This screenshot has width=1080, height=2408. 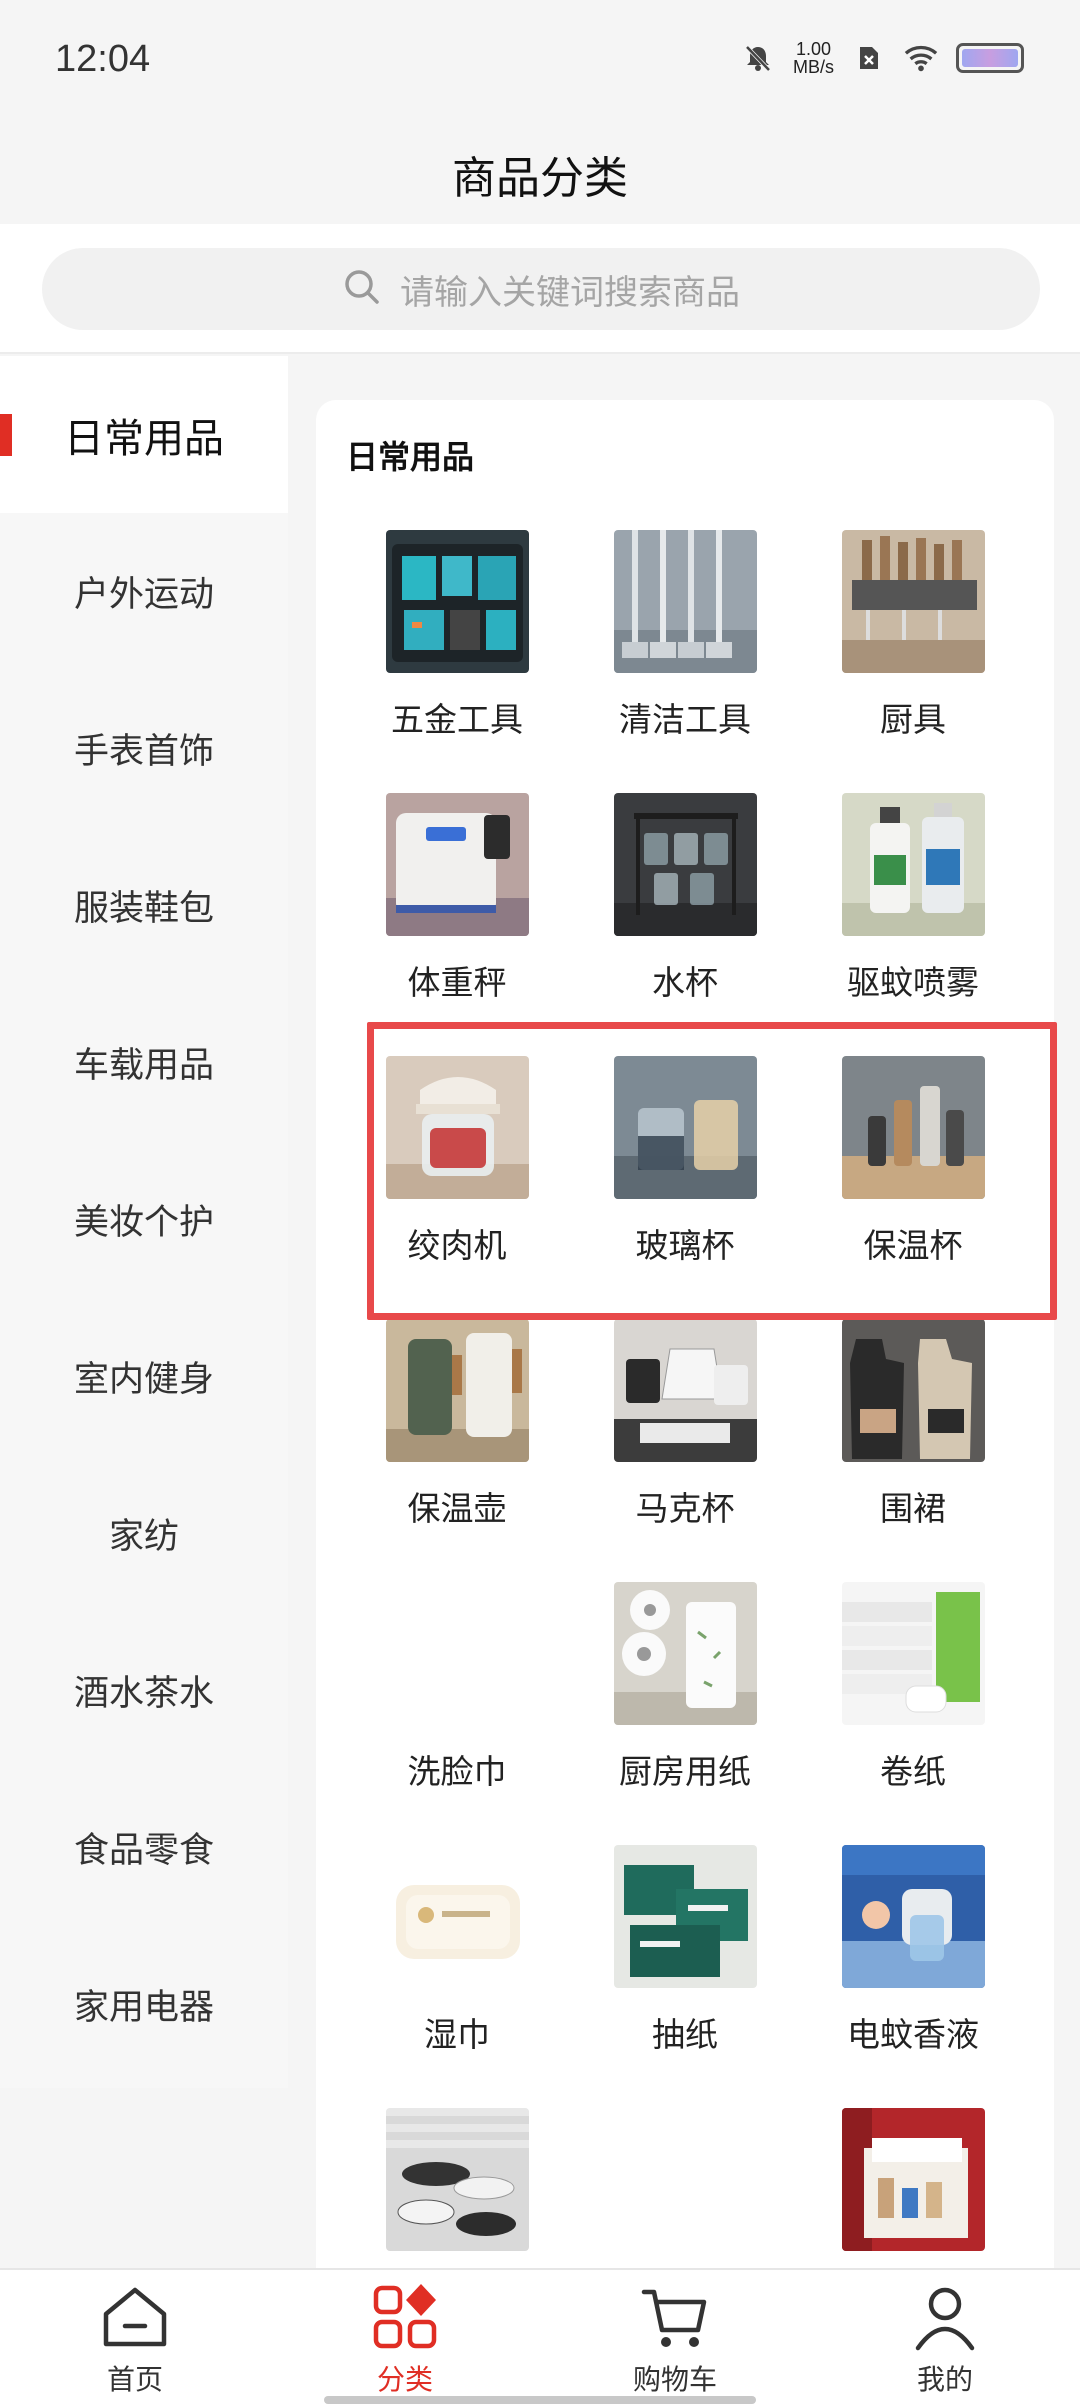 I want to click on grid-item-label: 厨具, so click(x=913, y=719).